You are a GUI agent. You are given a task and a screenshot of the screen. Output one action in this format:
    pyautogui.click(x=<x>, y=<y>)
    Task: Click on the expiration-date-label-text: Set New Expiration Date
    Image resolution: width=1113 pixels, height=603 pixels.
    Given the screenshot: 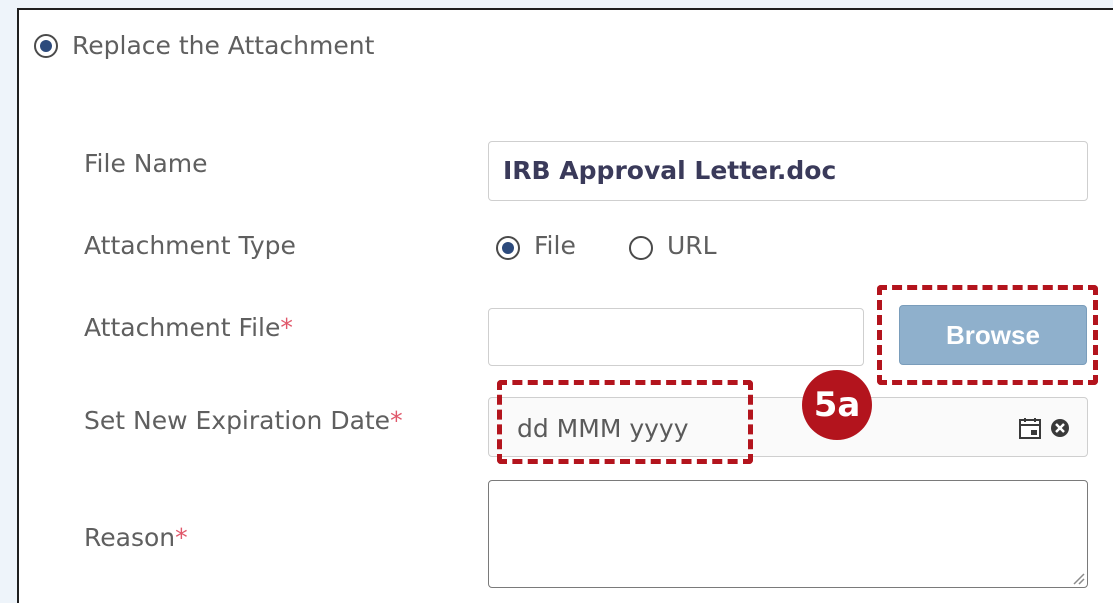 What is the action you would take?
    pyautogui.click(x=237, y=420)
    